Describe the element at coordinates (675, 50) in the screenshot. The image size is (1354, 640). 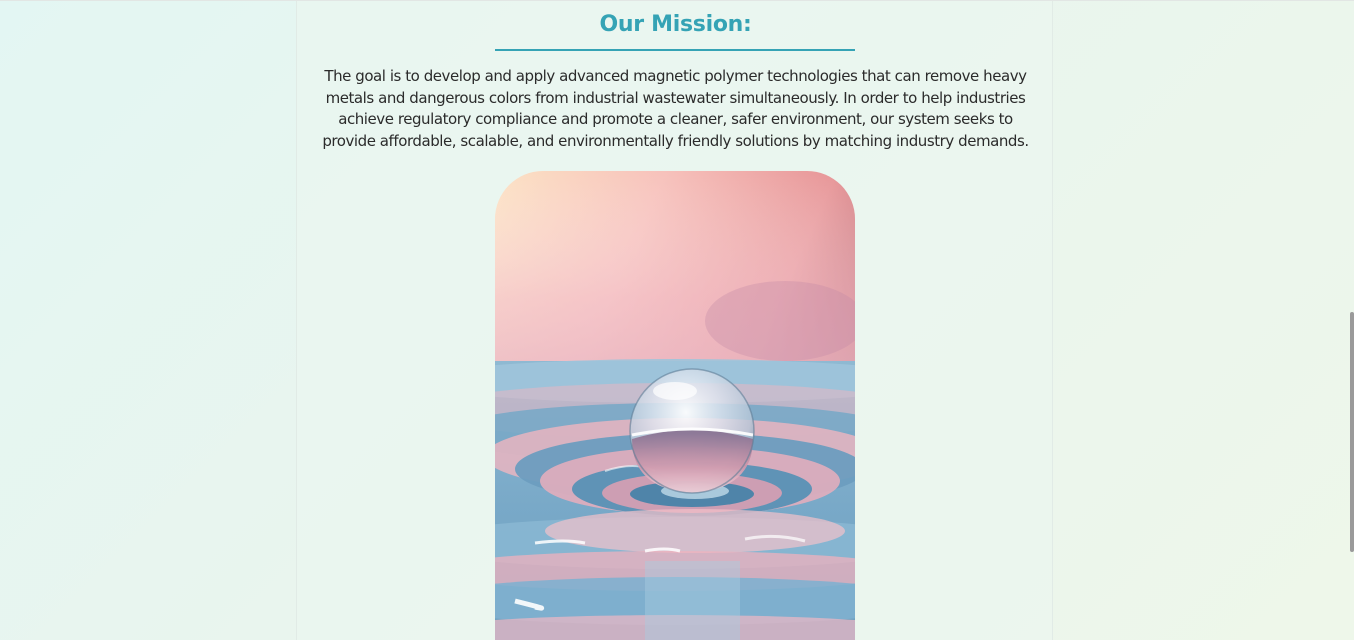
I see `title-underline` at that location.